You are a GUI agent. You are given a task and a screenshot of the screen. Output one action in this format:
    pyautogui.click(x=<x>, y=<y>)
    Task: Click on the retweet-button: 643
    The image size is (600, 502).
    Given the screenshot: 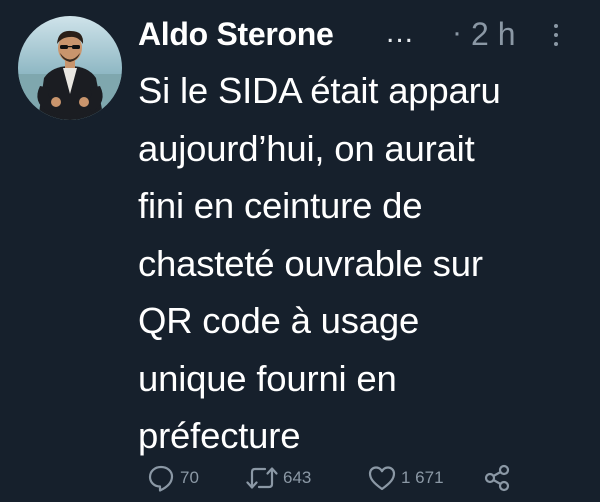 What is the action you would take?
    pyautogui.click(x=278, y=478)
    